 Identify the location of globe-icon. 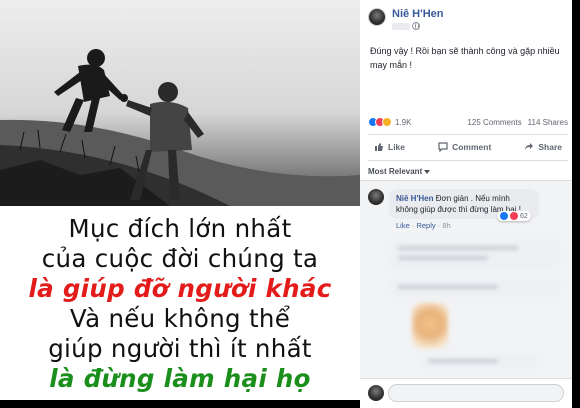
(416, 26).